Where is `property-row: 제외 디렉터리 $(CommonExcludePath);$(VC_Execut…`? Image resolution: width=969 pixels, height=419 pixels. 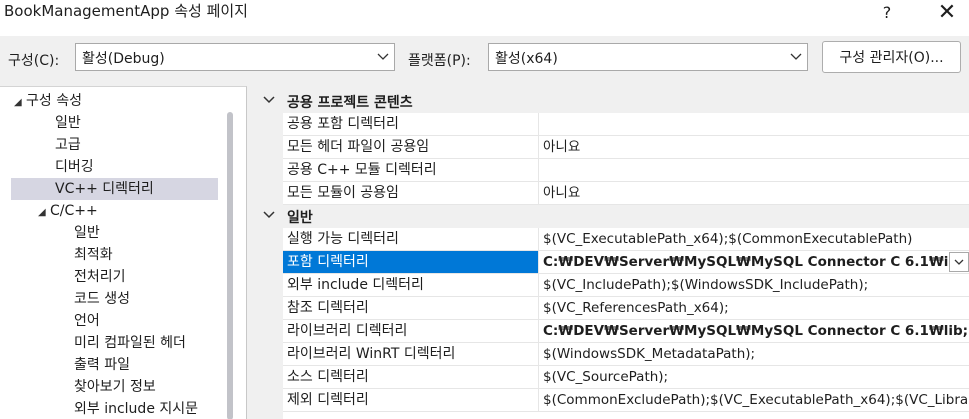 property-row: 제외 디렉터리 $(CommonExcludePath);$(VC_Execut… is located at coordinates (626, 400).